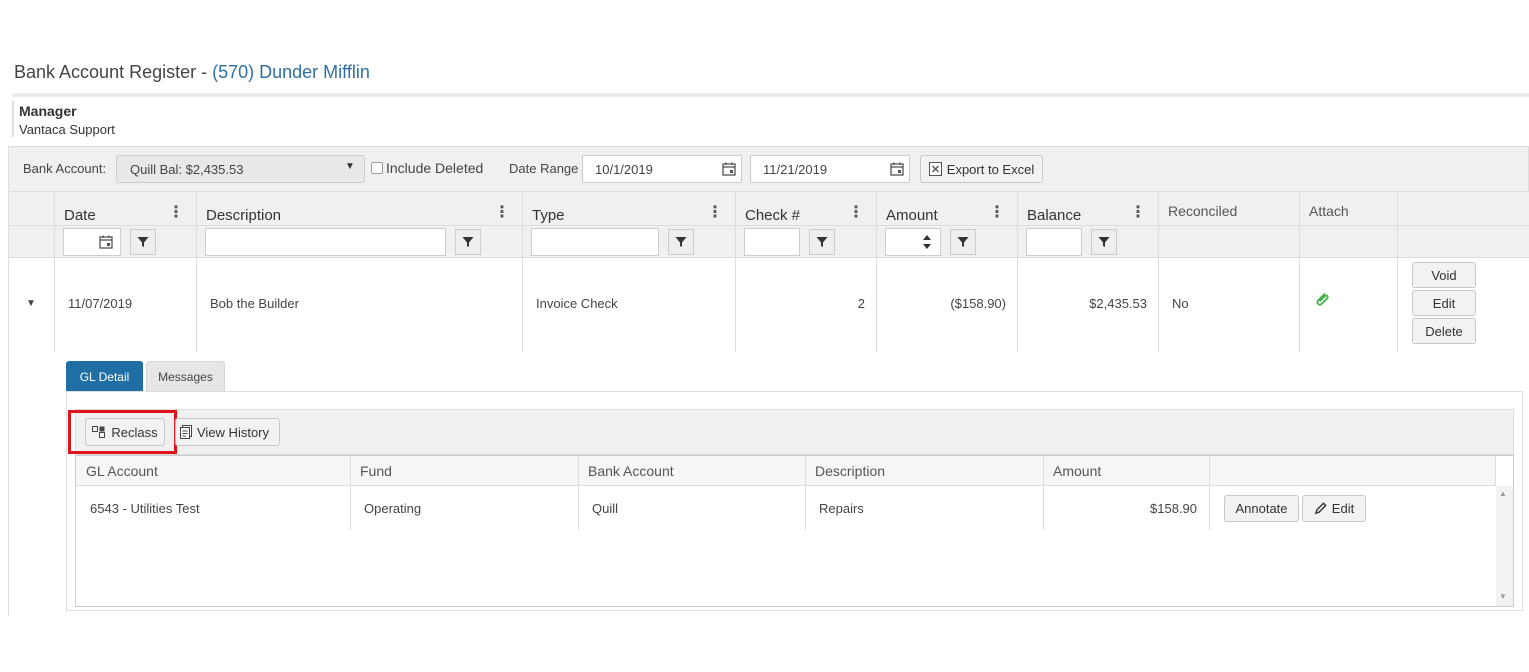 This screenshot has height=672, width=1529. Describe the element at coordinates (978, 303) in the screenshot. I see `row-amount: ($158.90)` at that location.